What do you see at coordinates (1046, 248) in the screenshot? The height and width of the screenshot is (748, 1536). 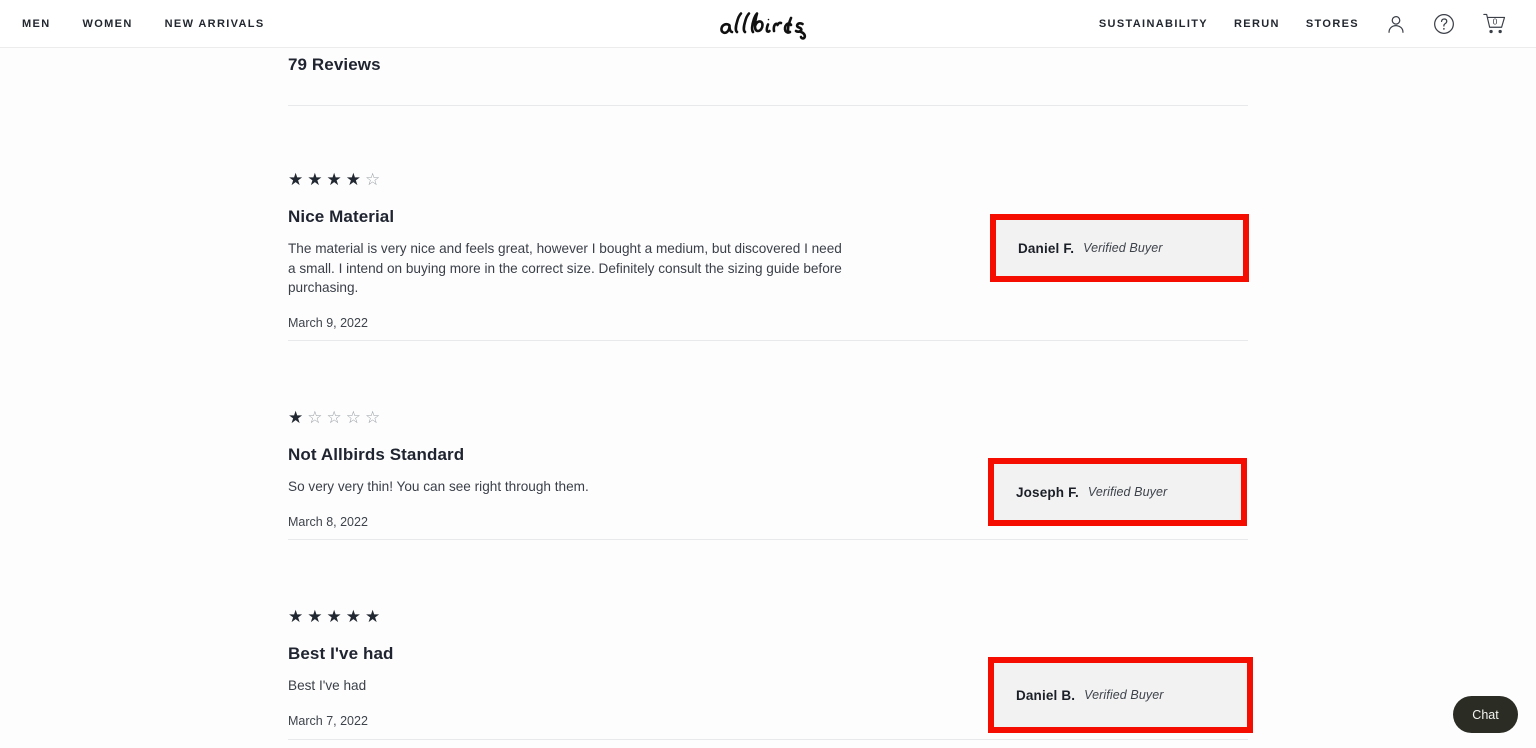 I see `reviewer-name: Daniel F.` at bounding box center [1046, 248].